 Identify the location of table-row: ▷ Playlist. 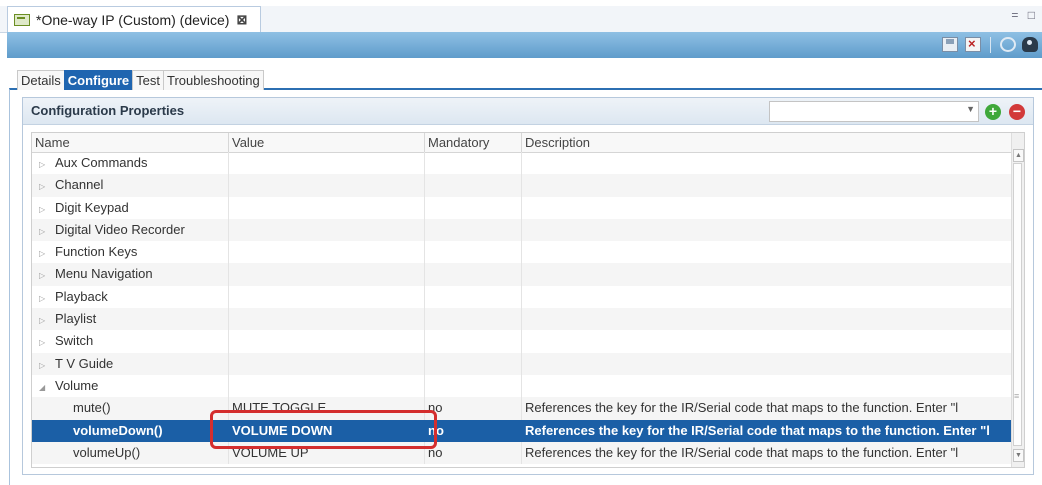
(523, 319).